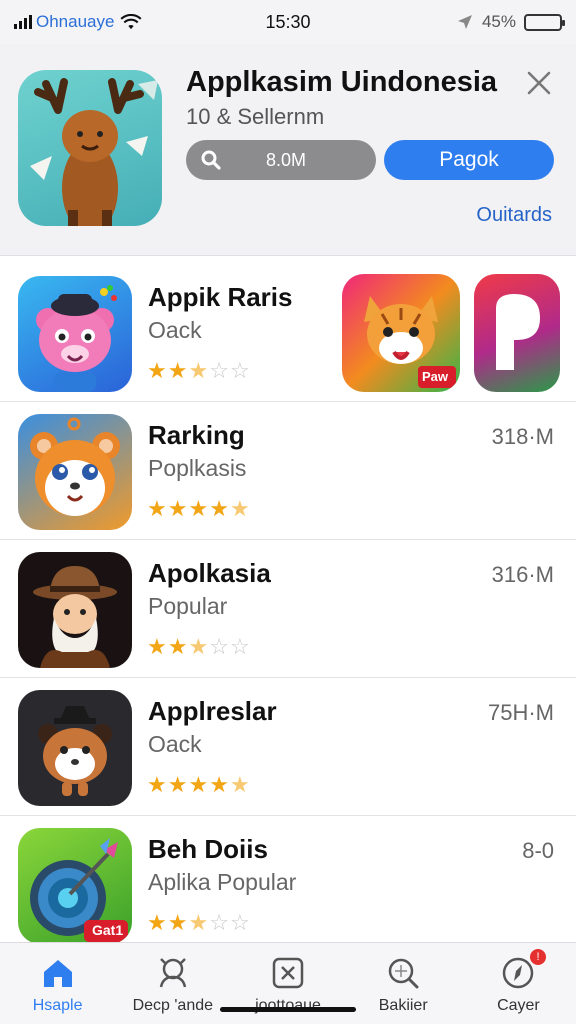  Describe the element at coordinates (435, 376) in the screenshot. I see `thumb-badge: Paw` at that location.